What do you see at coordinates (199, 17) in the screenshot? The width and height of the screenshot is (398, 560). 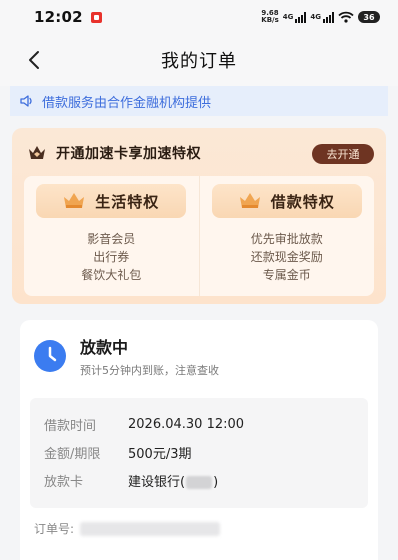 I see `status-bar: 12:02 9.68 KB/s 4G 4G 36` at bounding box center [199, 17].